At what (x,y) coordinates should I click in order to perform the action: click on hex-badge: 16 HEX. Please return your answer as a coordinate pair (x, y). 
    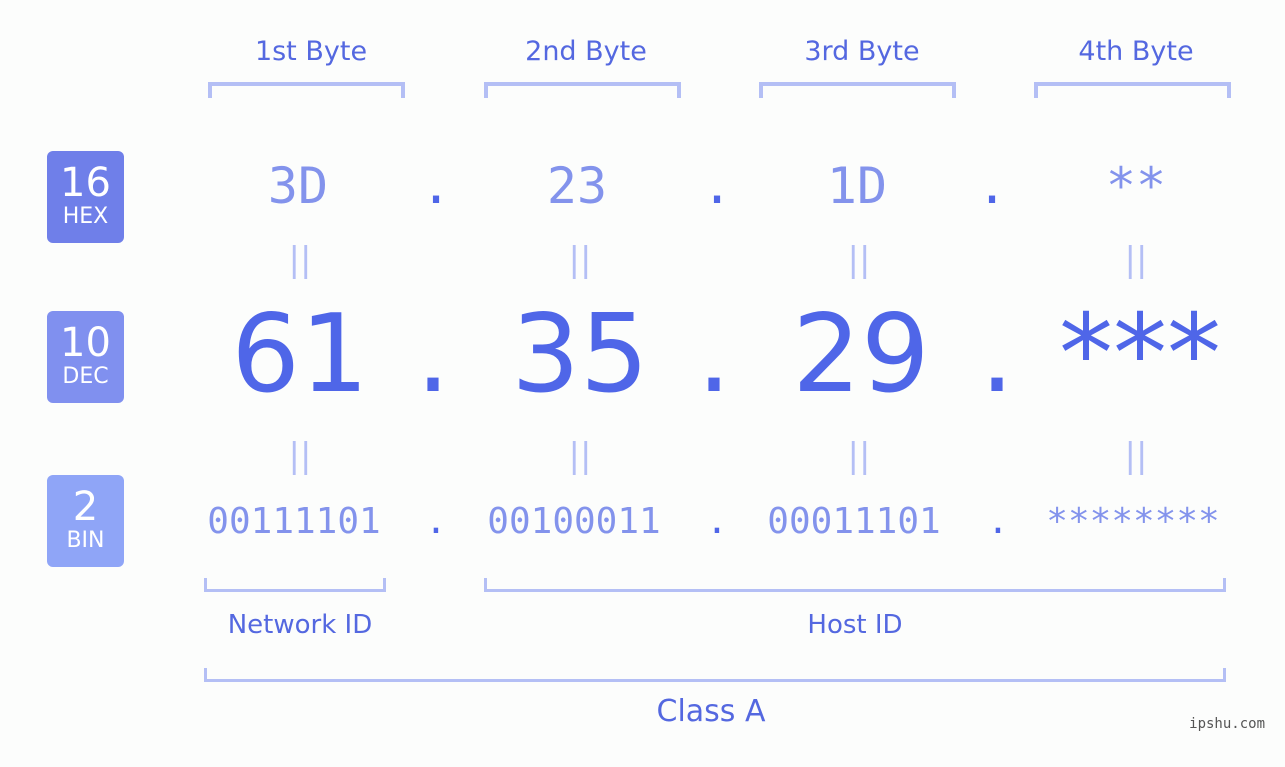
    Looking at the image, I should click on (85, 197).